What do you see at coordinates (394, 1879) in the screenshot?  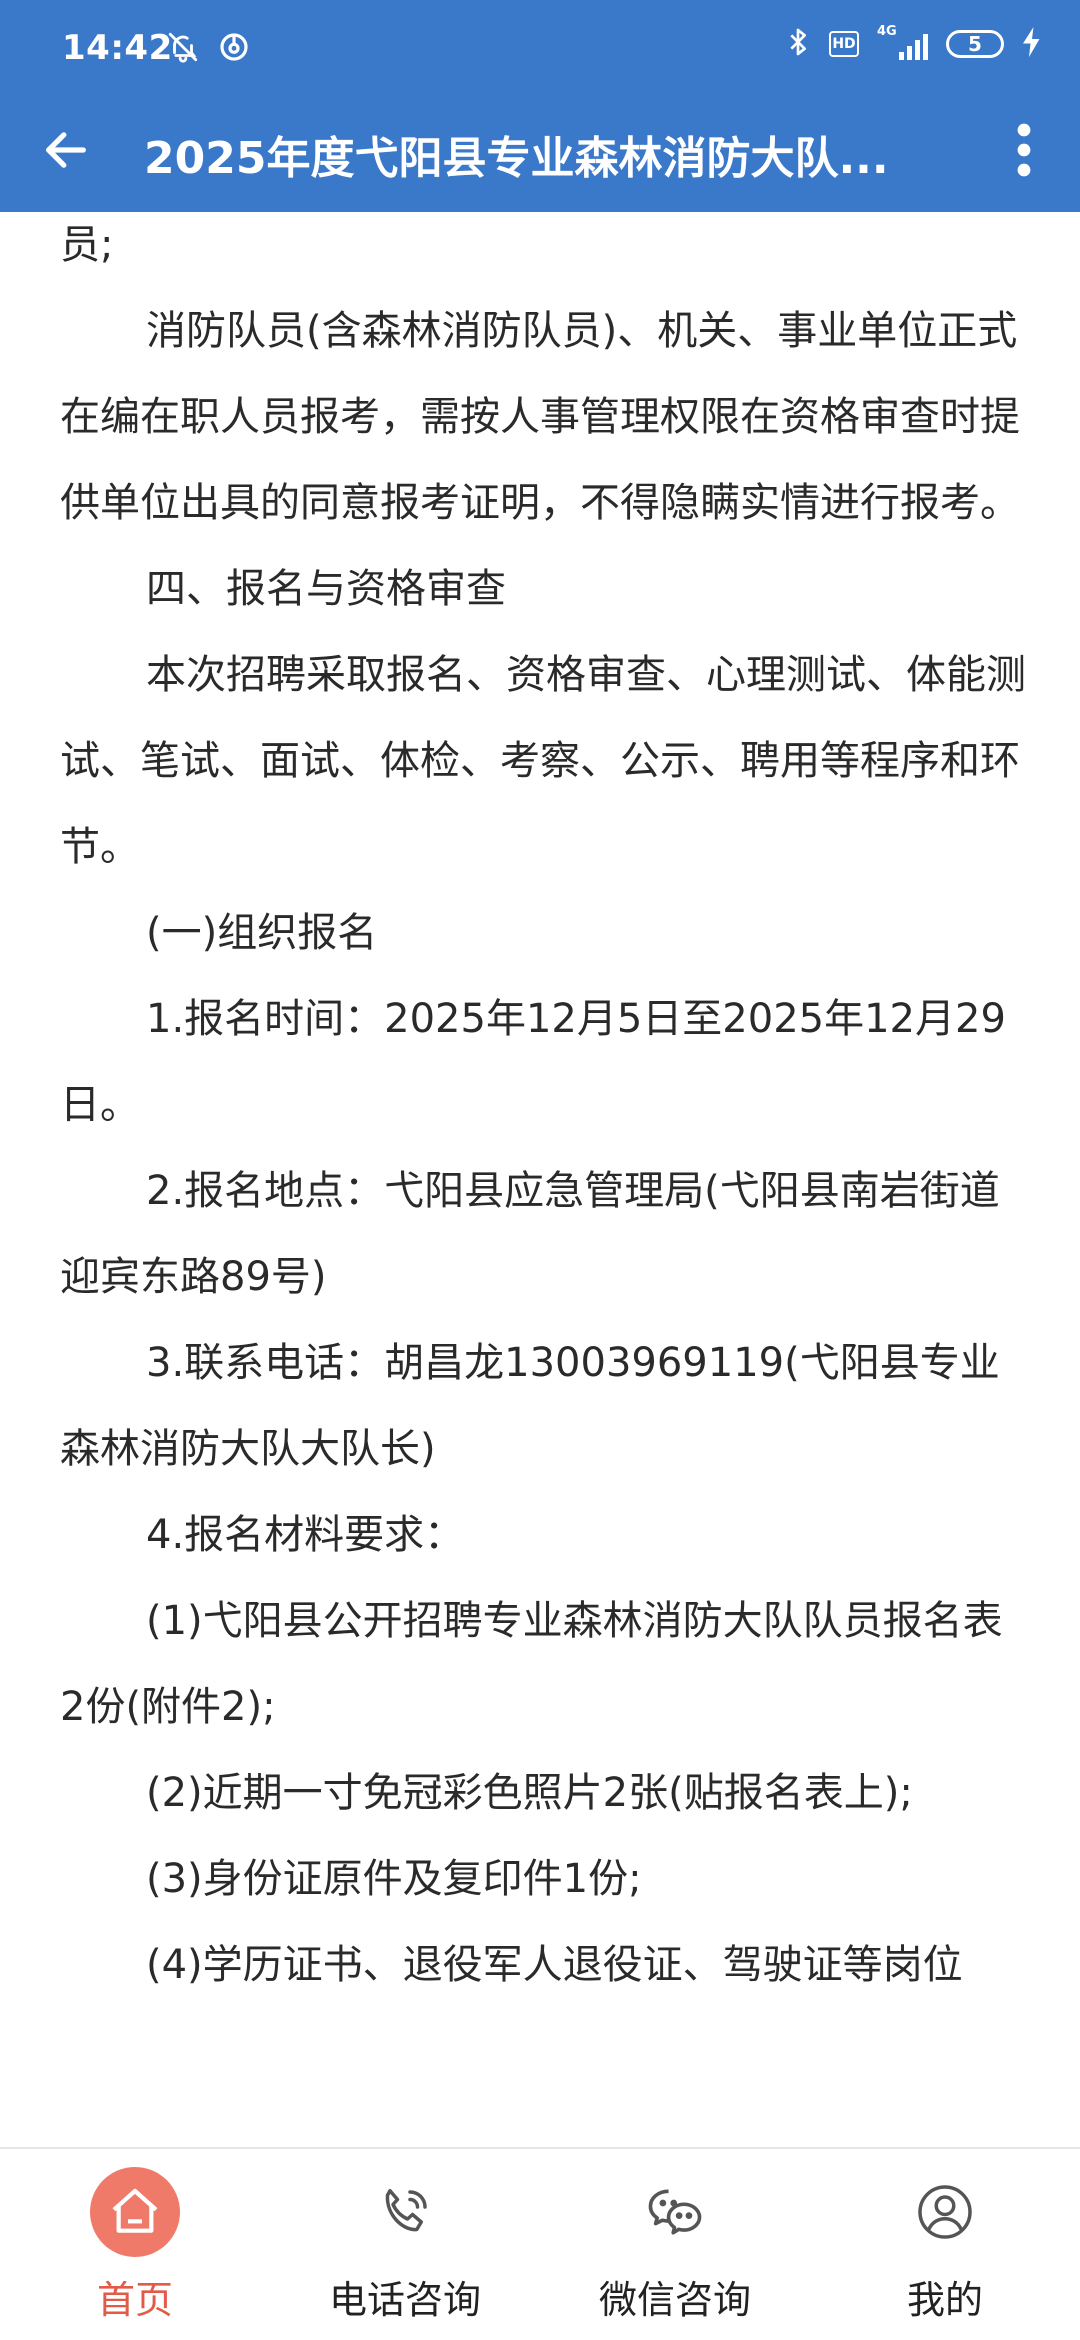 I see `article-paragraph: (3)身份证原件及复印件1份;` at bounding box center [394, 1879].